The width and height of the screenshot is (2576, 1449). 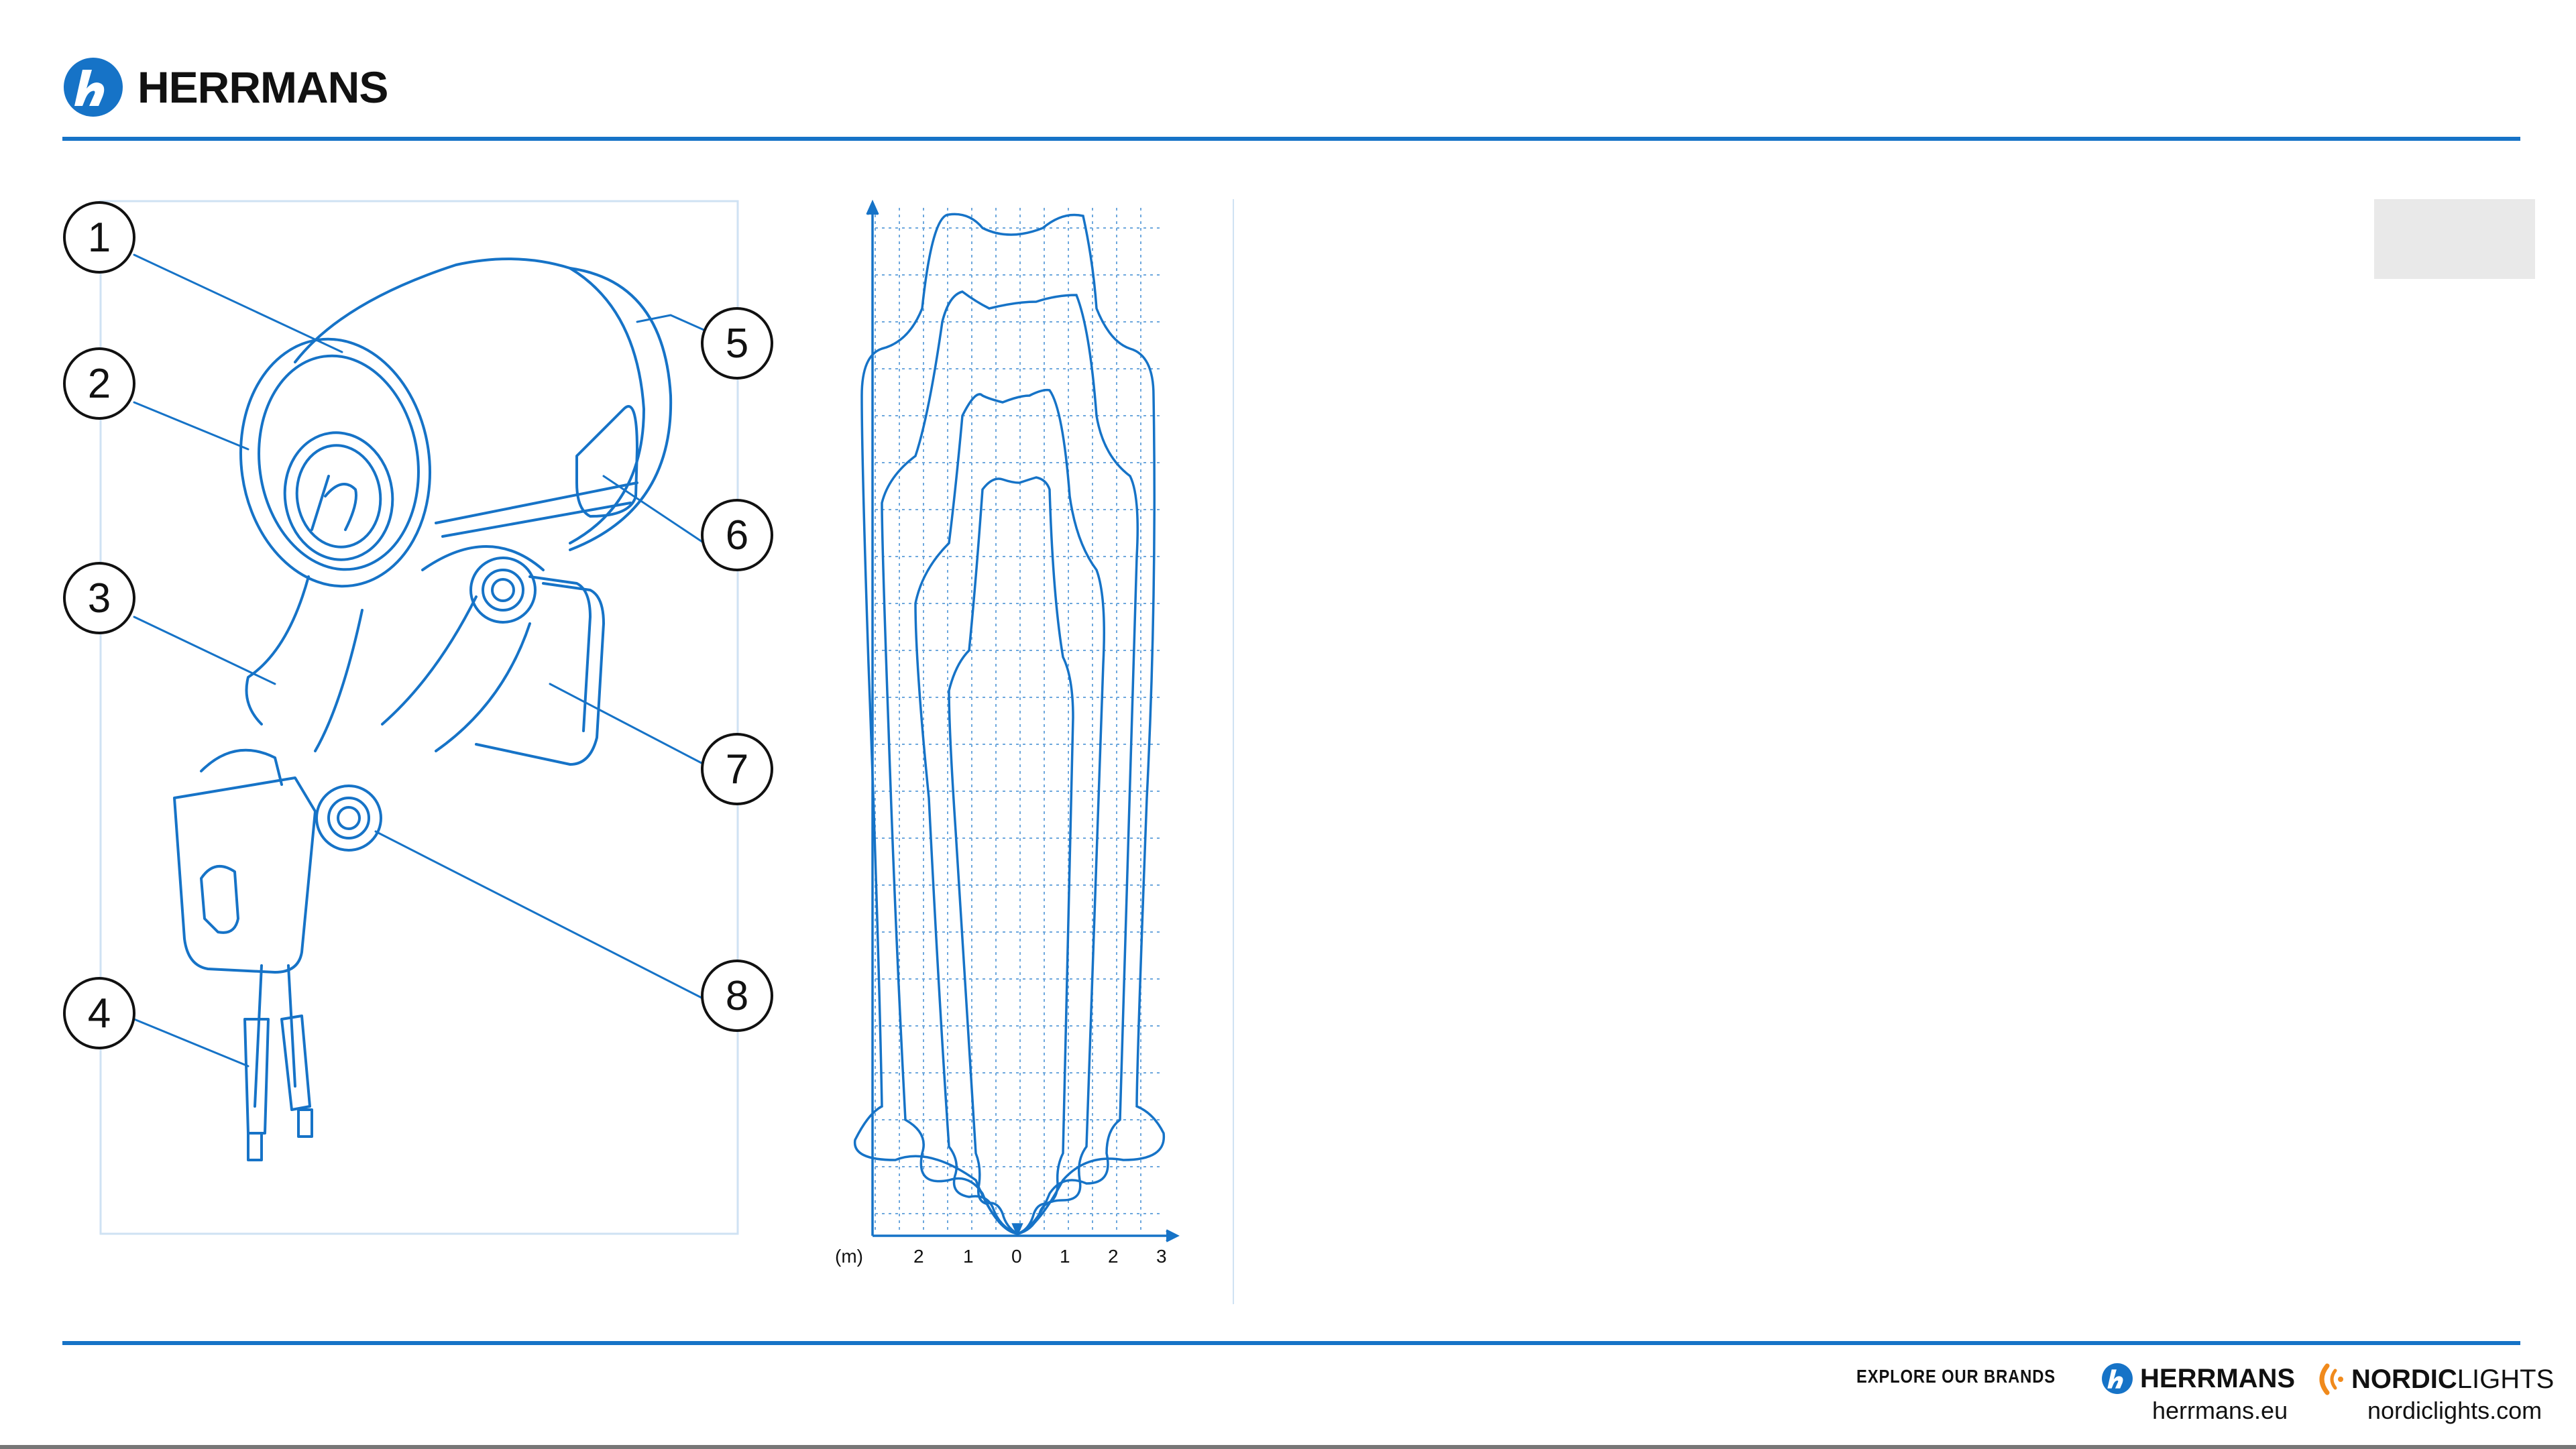 What do you see at coordinates (99, 1013) in the screenshot?
I see `callout-4: 4` at bounding box center [99, 1013].